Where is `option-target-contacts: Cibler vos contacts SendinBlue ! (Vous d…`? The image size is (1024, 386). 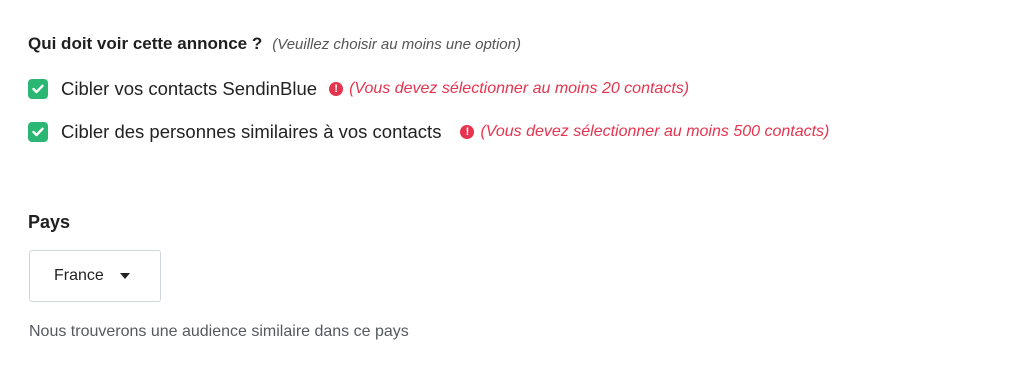 option-target-contacts: Cibler vos contacts SendinBlue ! (Vous d… is located at coordinates (358, 89).